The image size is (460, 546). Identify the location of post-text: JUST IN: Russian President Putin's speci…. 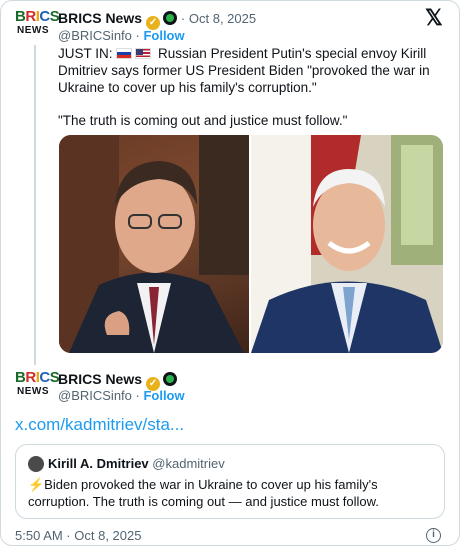
(253, 70).